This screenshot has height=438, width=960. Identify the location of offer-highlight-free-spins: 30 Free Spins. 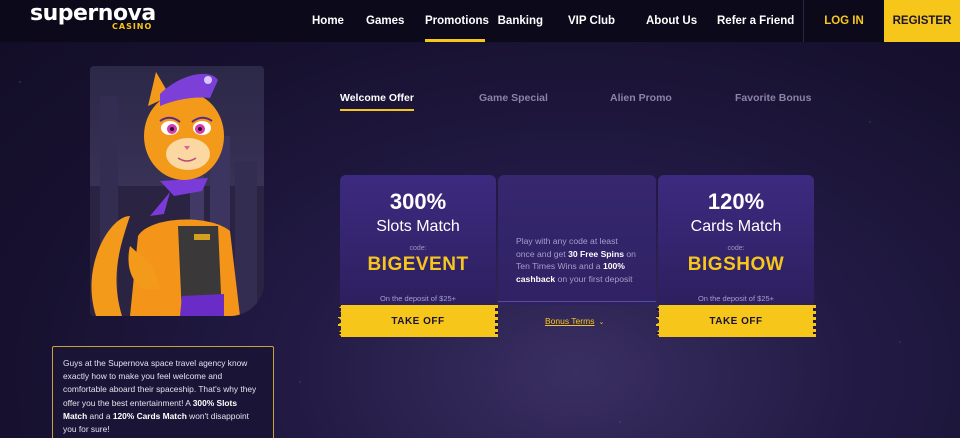
(596, 253).